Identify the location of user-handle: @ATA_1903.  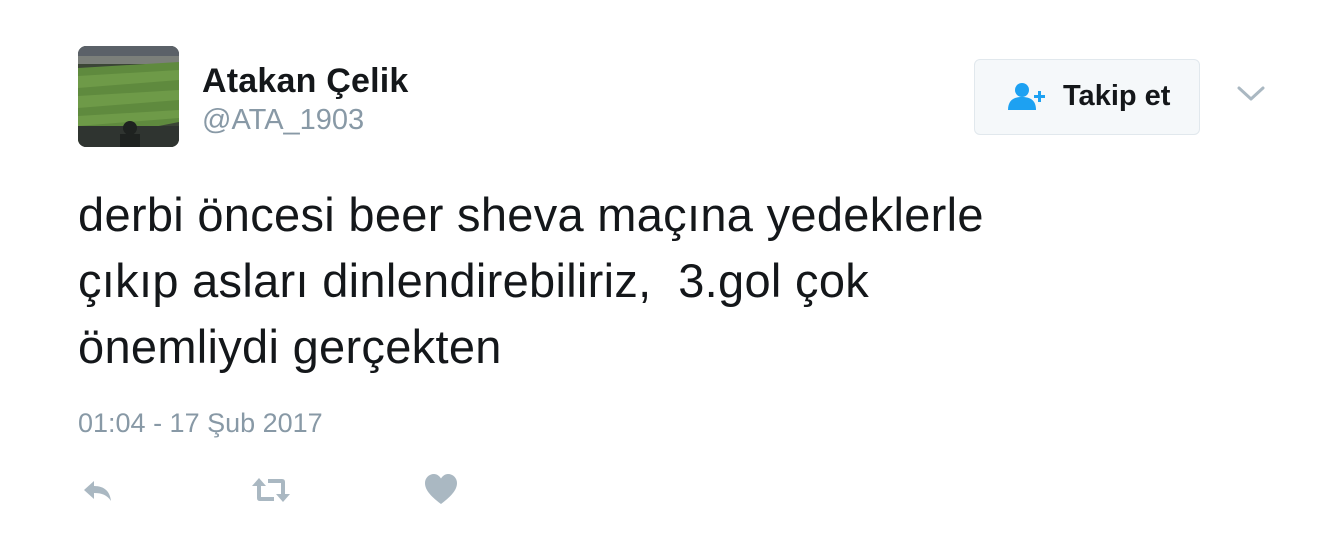
(283, 120).